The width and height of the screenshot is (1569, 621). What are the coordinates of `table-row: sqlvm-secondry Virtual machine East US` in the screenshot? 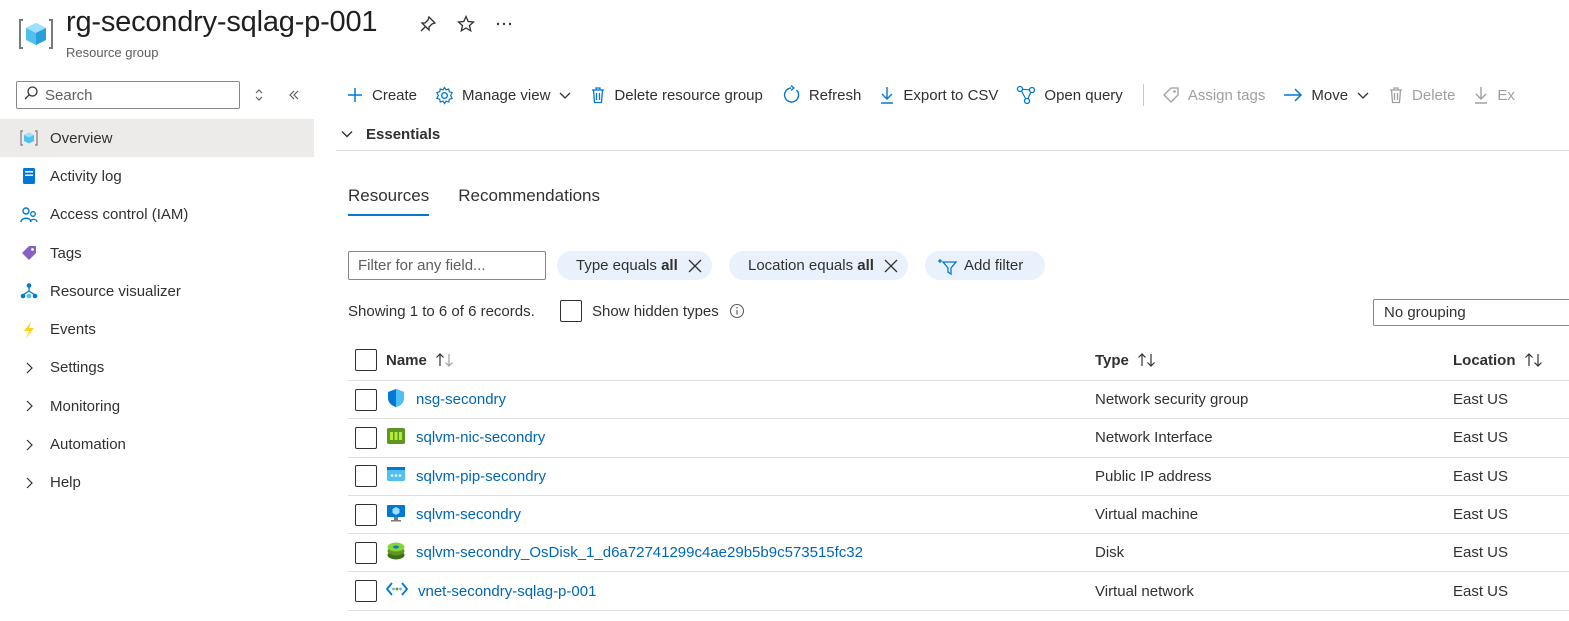 It's located at (958, 515).